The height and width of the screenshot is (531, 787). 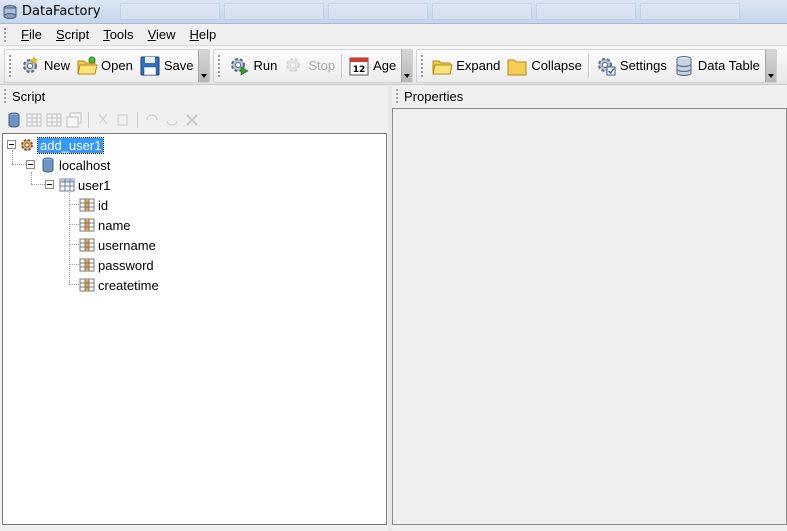 I want to click on tree-node-label: password, so click(x=126, y=265).